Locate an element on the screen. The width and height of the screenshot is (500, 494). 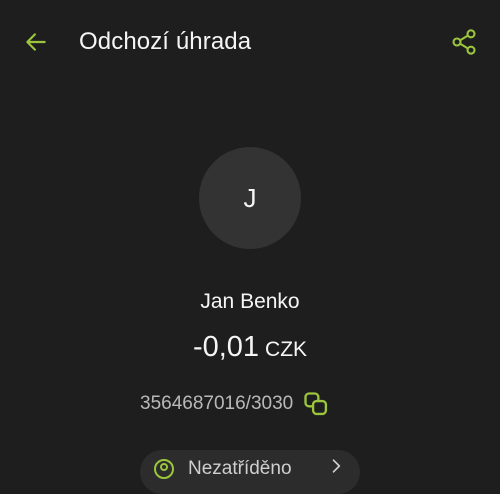
avatar: J is located at coordinates (250, 198).